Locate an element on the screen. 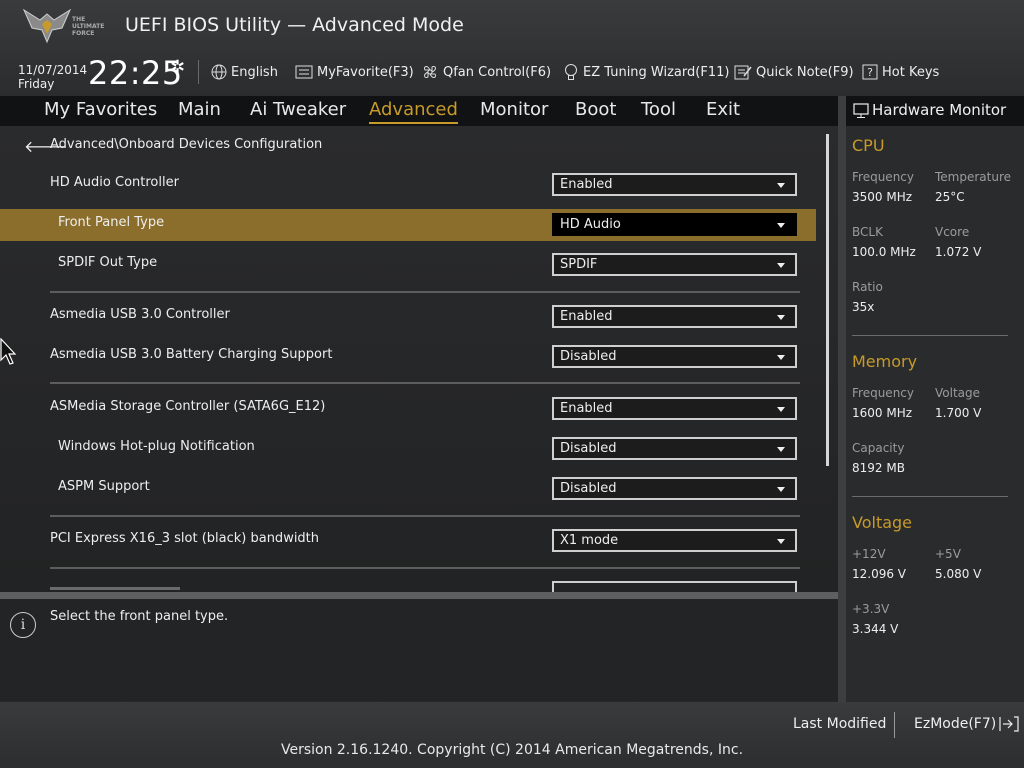 The image size is (1024, 768). ez-tuning-label: EZ Tuning Wizard(F11) is located at coordinates (656, 72).